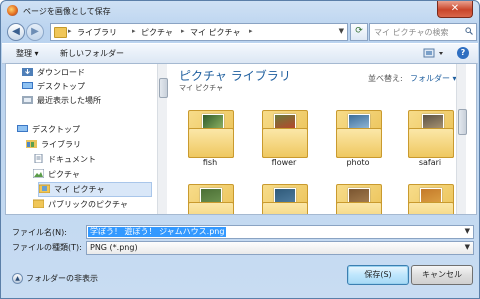 This screenshot has width=480, height=299. I want to click on library-subtitle: マイ ピクチャ, so click(201, 88).